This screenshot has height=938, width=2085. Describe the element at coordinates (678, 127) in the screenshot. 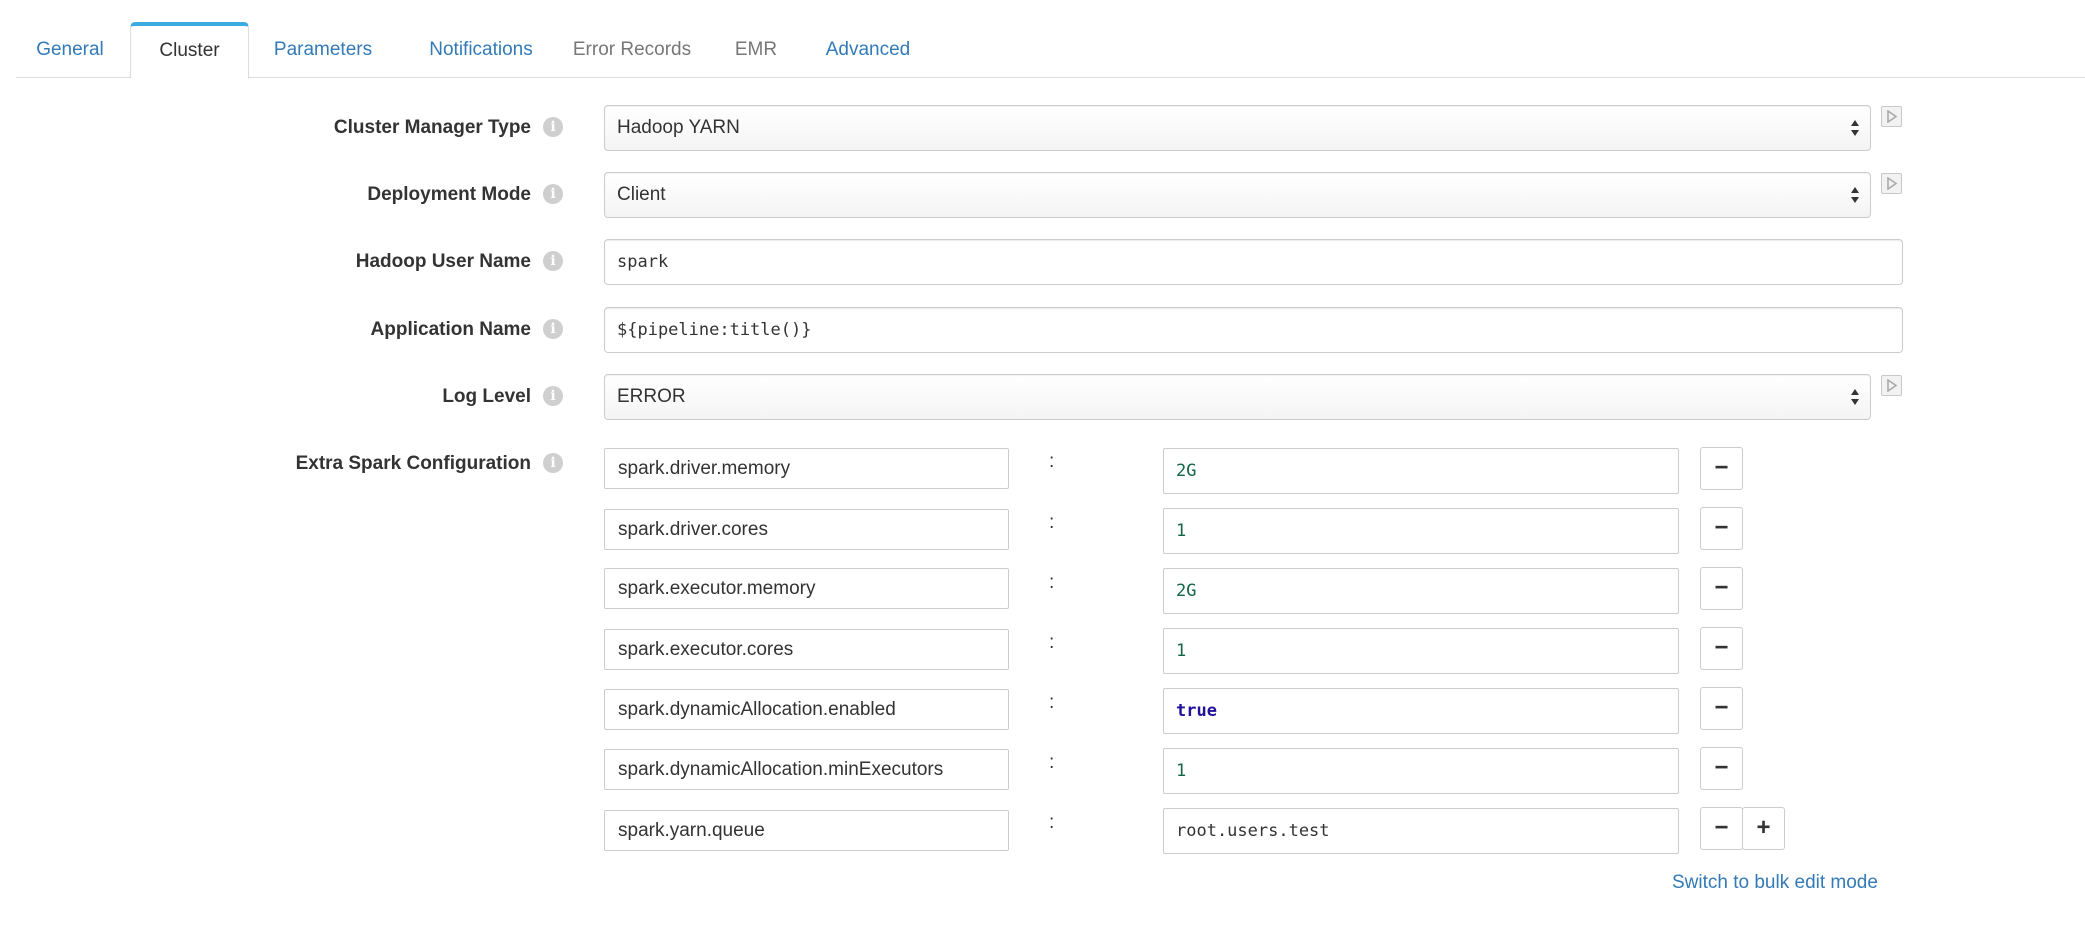

I see `select-value: Hadoop YARN` at that location.